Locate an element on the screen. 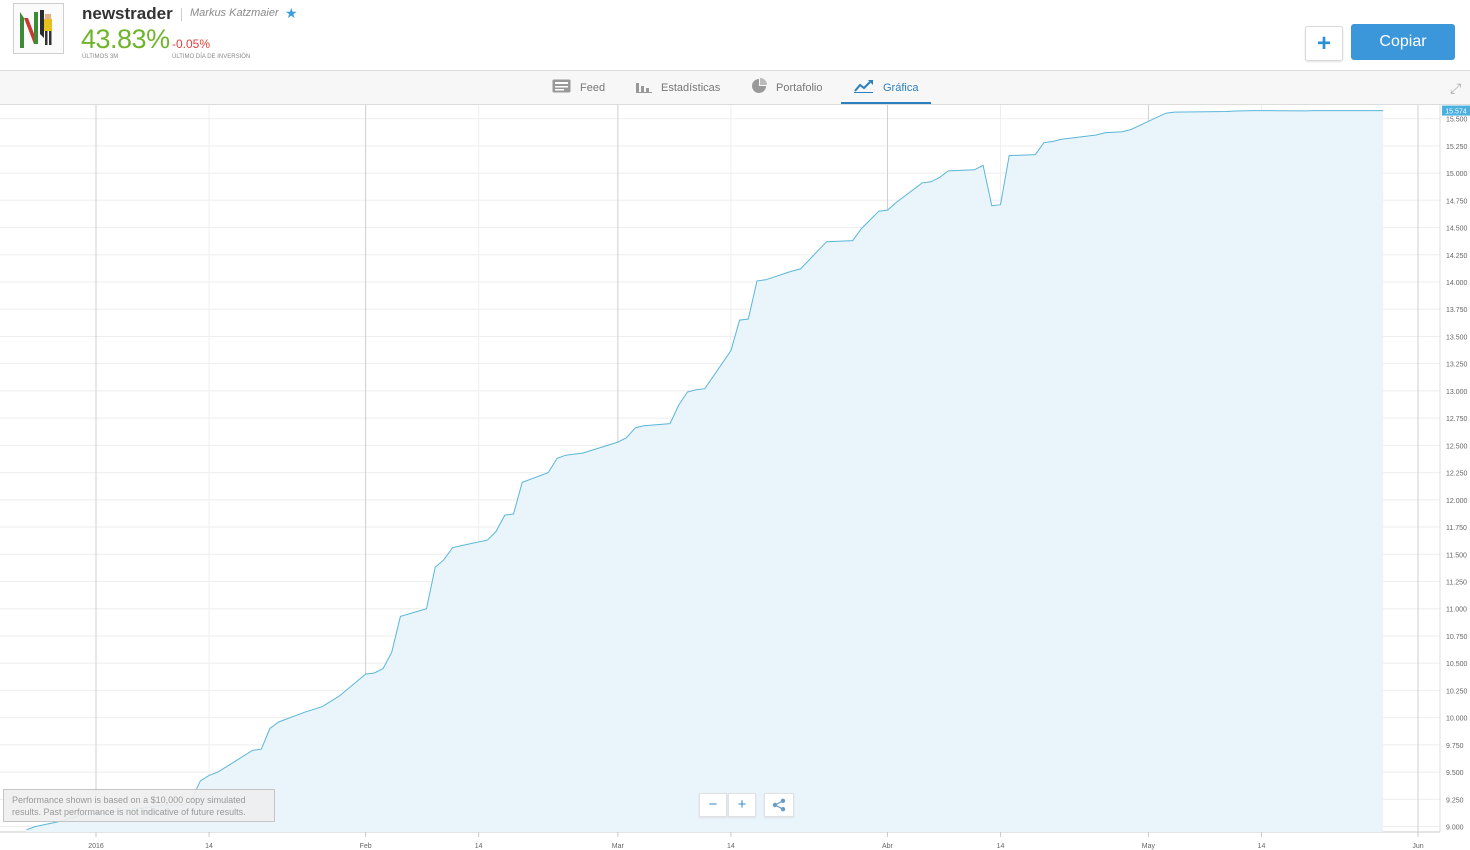 The width and height of the screenshot is (1470, 850). y-tick-label: 12.000 is located at coordinates (1457, 501).